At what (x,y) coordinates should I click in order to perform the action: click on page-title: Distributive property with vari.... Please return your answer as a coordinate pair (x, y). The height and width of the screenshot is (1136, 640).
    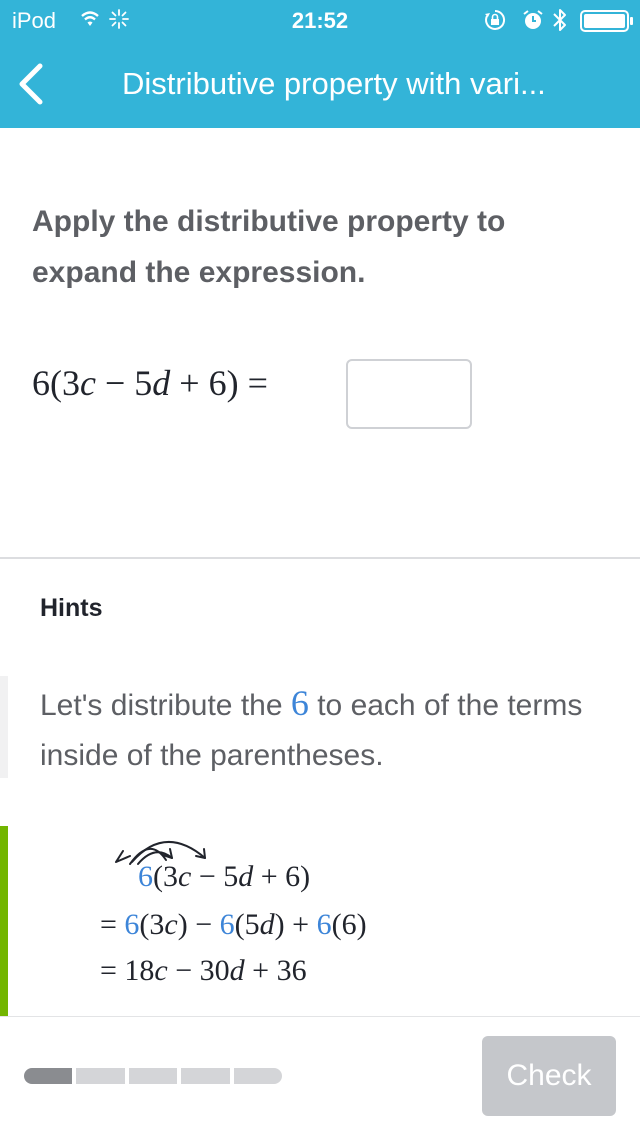
    Looking at the image, I should click on (334, 83).